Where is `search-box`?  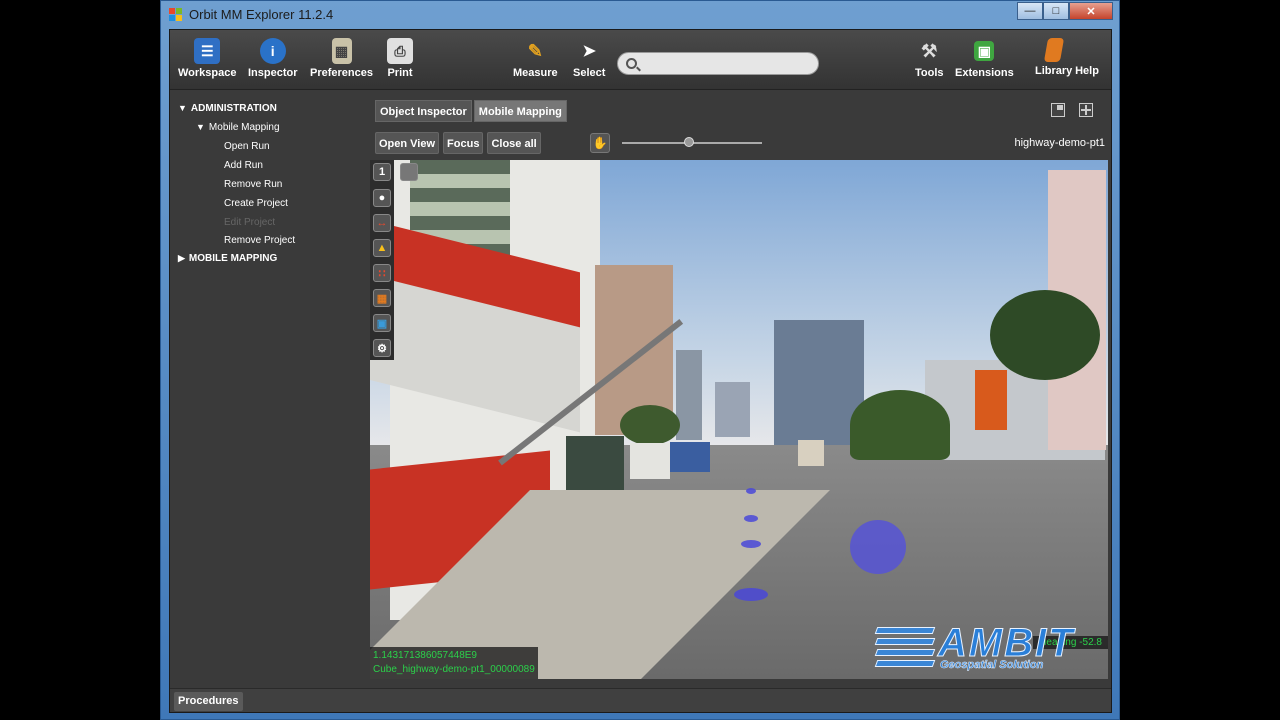
search-box is located at coordinates (718, 63).